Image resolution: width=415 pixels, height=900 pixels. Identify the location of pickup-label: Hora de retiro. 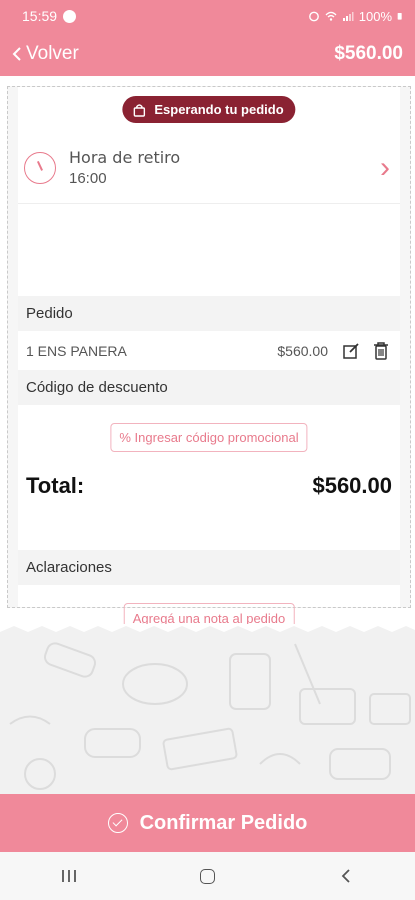
(125, 157).